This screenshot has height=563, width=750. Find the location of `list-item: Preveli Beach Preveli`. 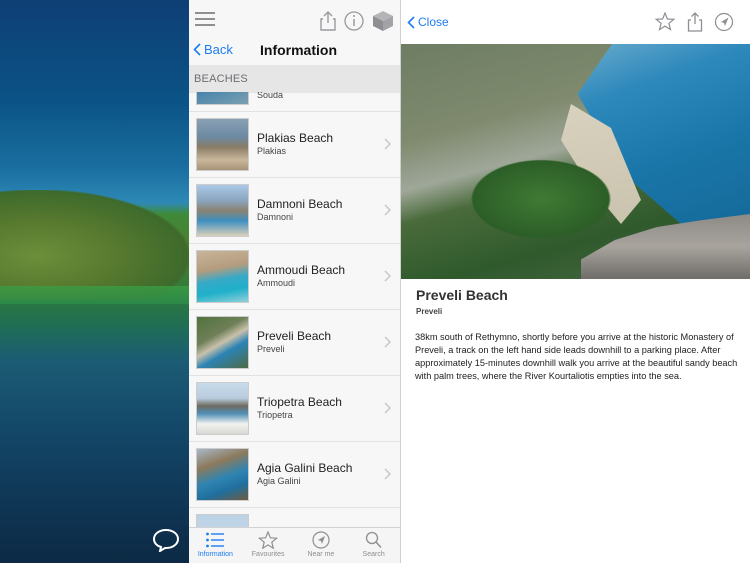

list-item: Preveli Beach Preveli is located at coordinates (294, 343).